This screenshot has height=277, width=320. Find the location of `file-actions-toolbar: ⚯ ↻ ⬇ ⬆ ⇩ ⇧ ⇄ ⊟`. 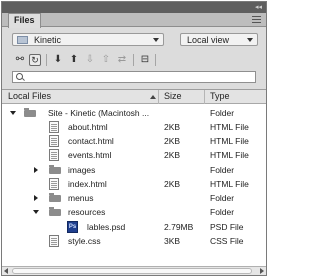

file-actions-toolbar: ⚯ ↻ ⬇ ⬆ ⇩ ⇧ ⇄ ⊟ is located at coordinates (134, 60).